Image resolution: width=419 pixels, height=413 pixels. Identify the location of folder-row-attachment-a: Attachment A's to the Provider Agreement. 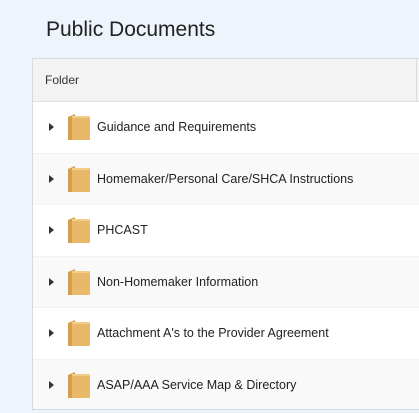
(226, 334).